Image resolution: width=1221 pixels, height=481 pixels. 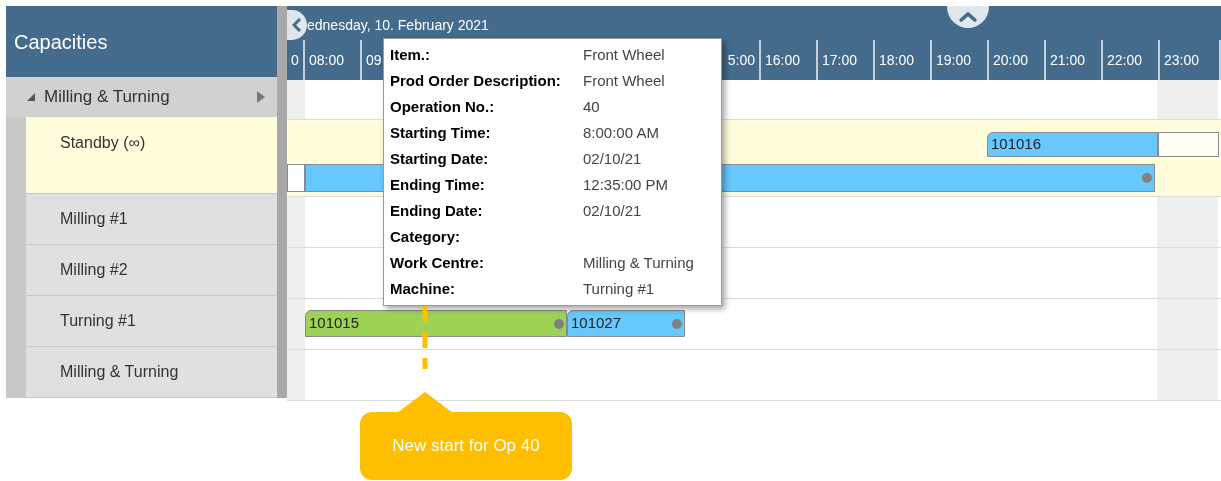 What do you see at coordinates (261, 97) in the screenshot?
I see `right-arrow-icon` at bounding box center [261, 97].